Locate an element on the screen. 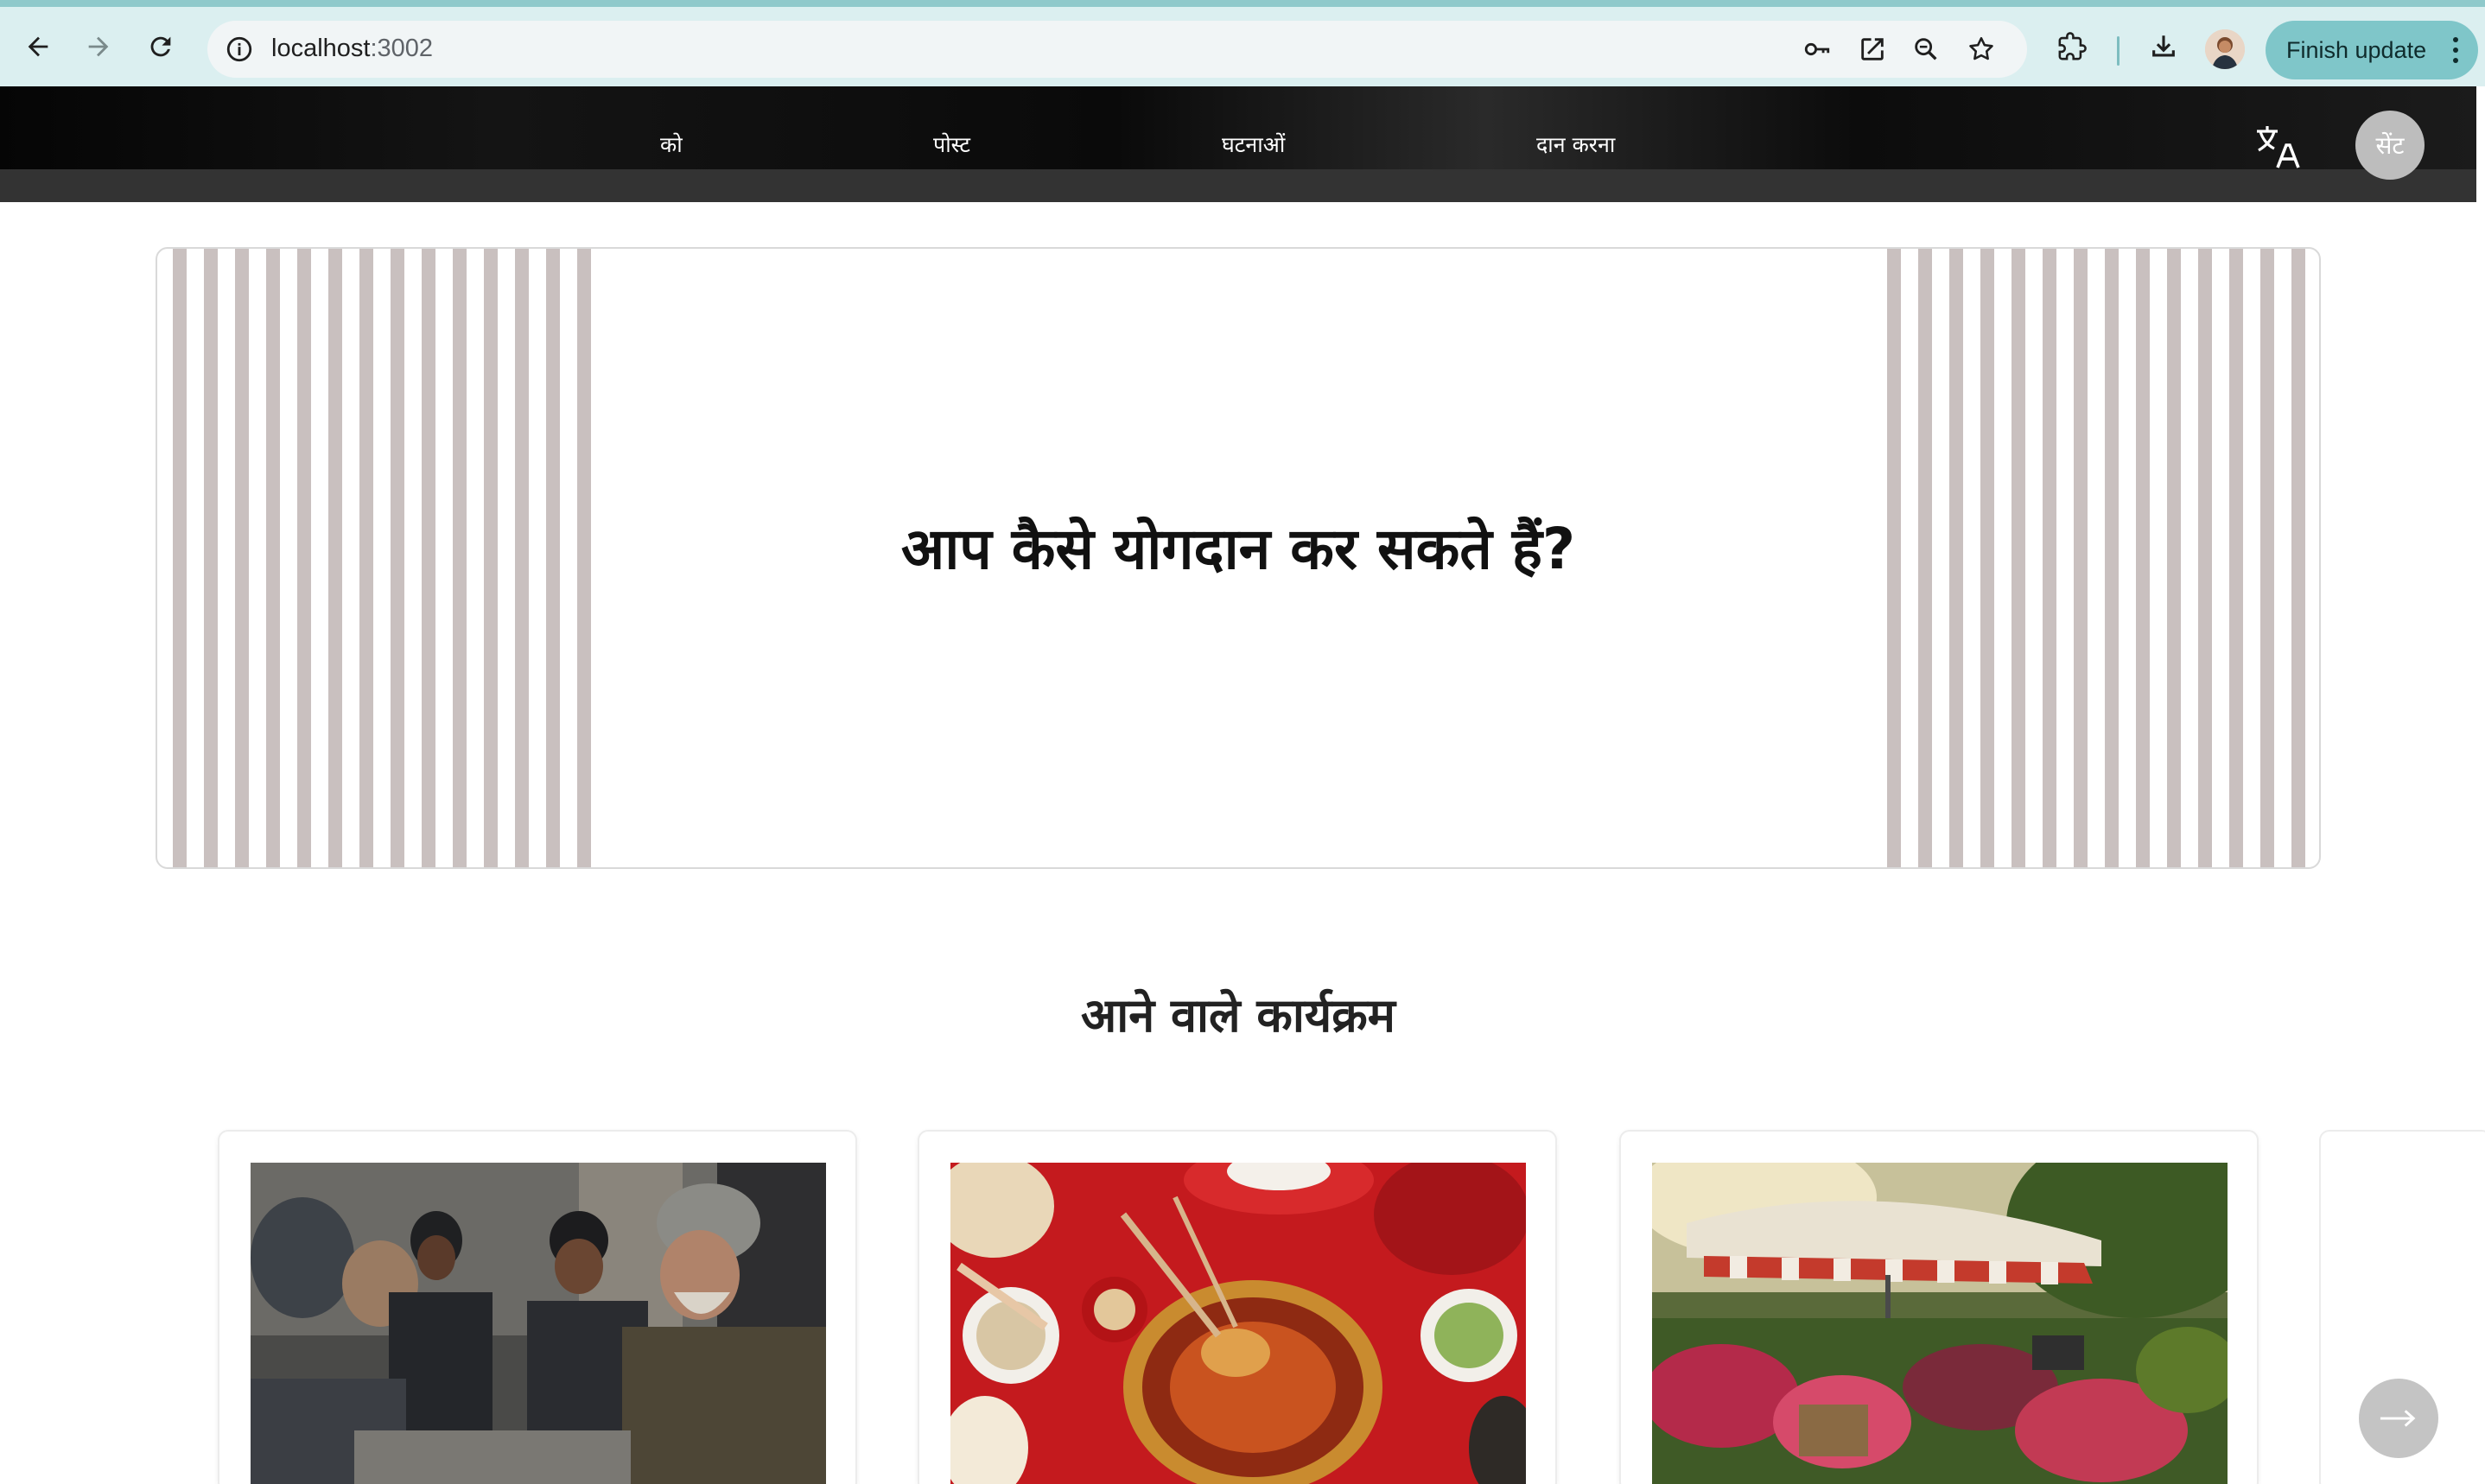 The width and height of the screenshot is (2485, 1484). open-in-app-icon is located at coordinates (1872, 49).